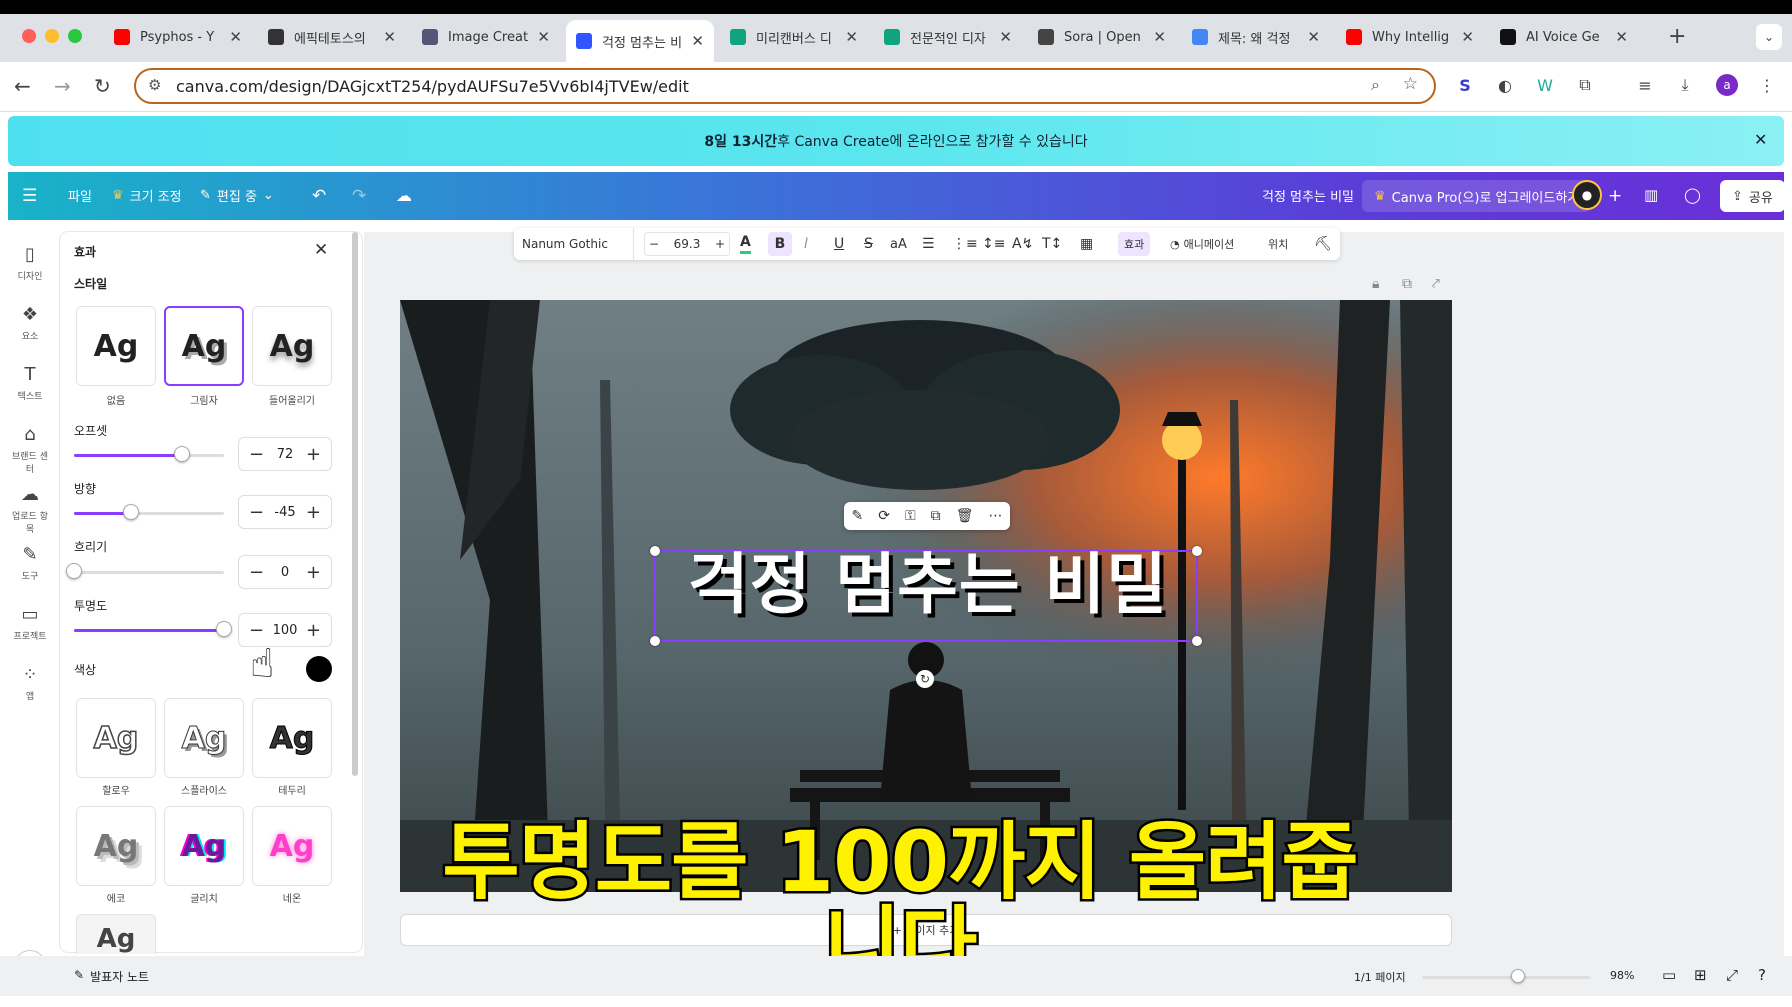 This screenshot has width=1792, height=1007. Describe the element at coordinates (30, 263) in the screenshot. I see `sidebar-item-design: ▯ 디자인` at that location.